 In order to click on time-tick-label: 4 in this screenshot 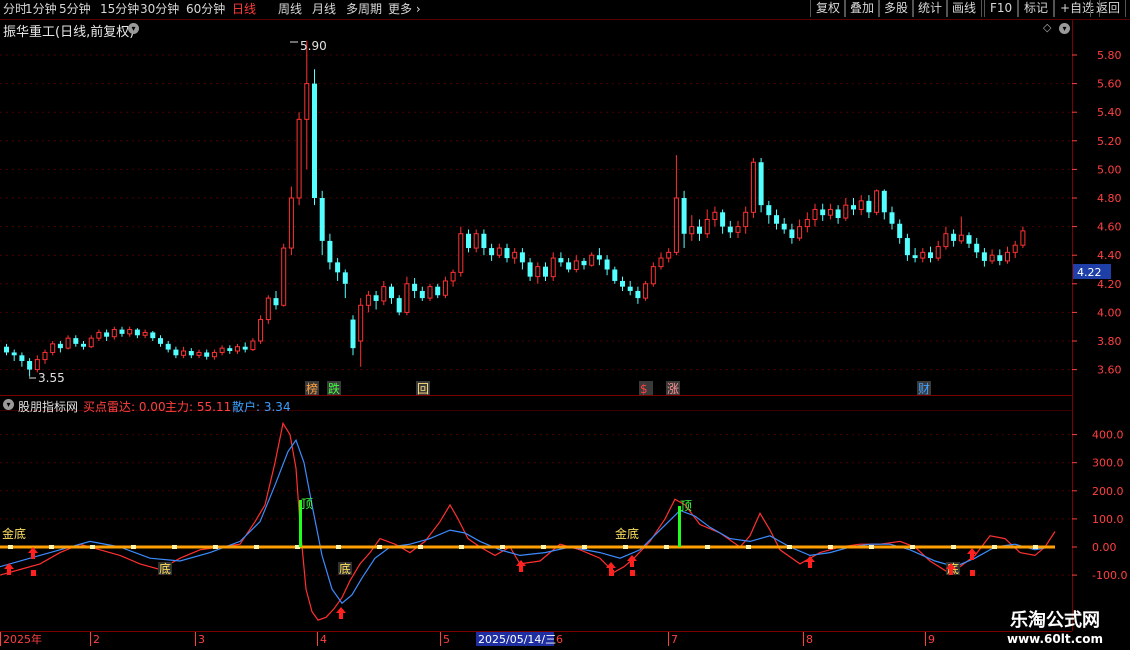, I will do `click(323, 639)`.